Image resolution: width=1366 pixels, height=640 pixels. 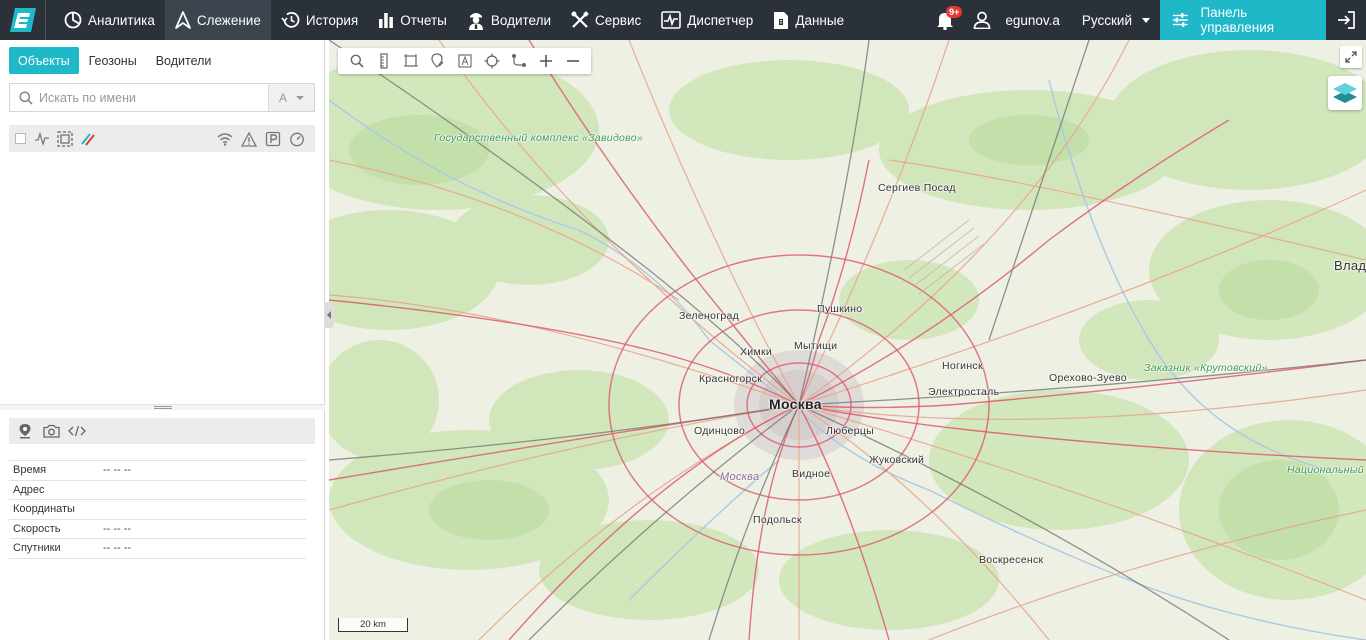 I want to click on nav-data-label: Данные, so click(x=820, y=20).